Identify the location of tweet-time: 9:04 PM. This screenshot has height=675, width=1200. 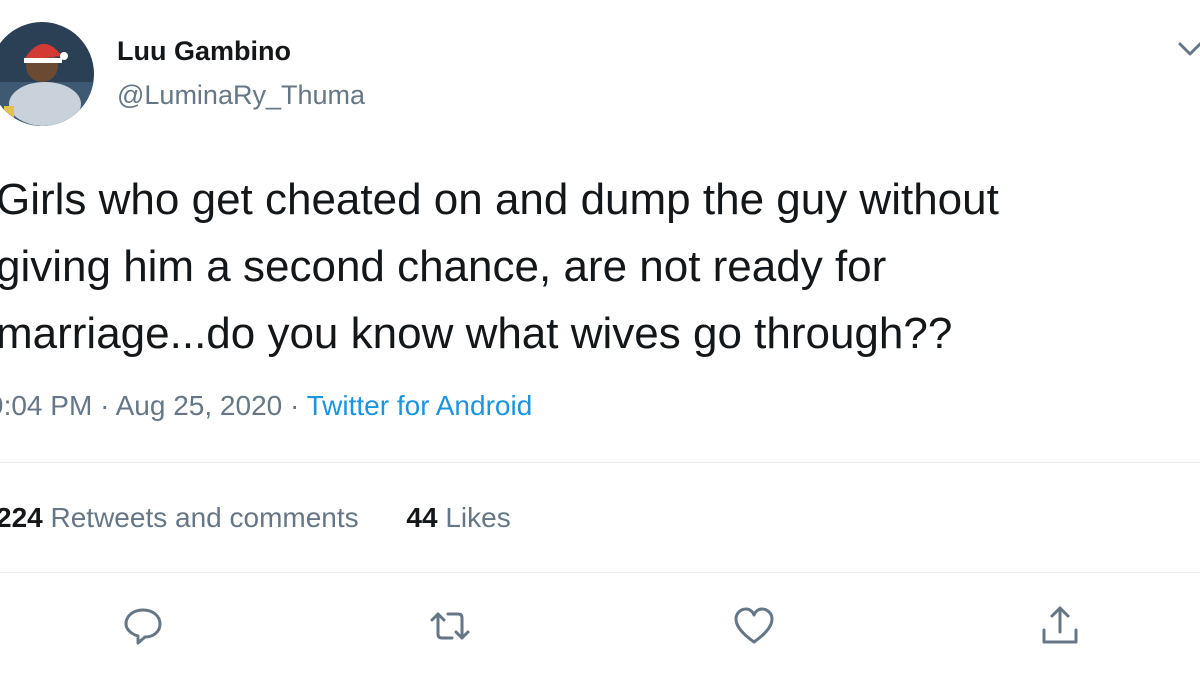
(46, 405).